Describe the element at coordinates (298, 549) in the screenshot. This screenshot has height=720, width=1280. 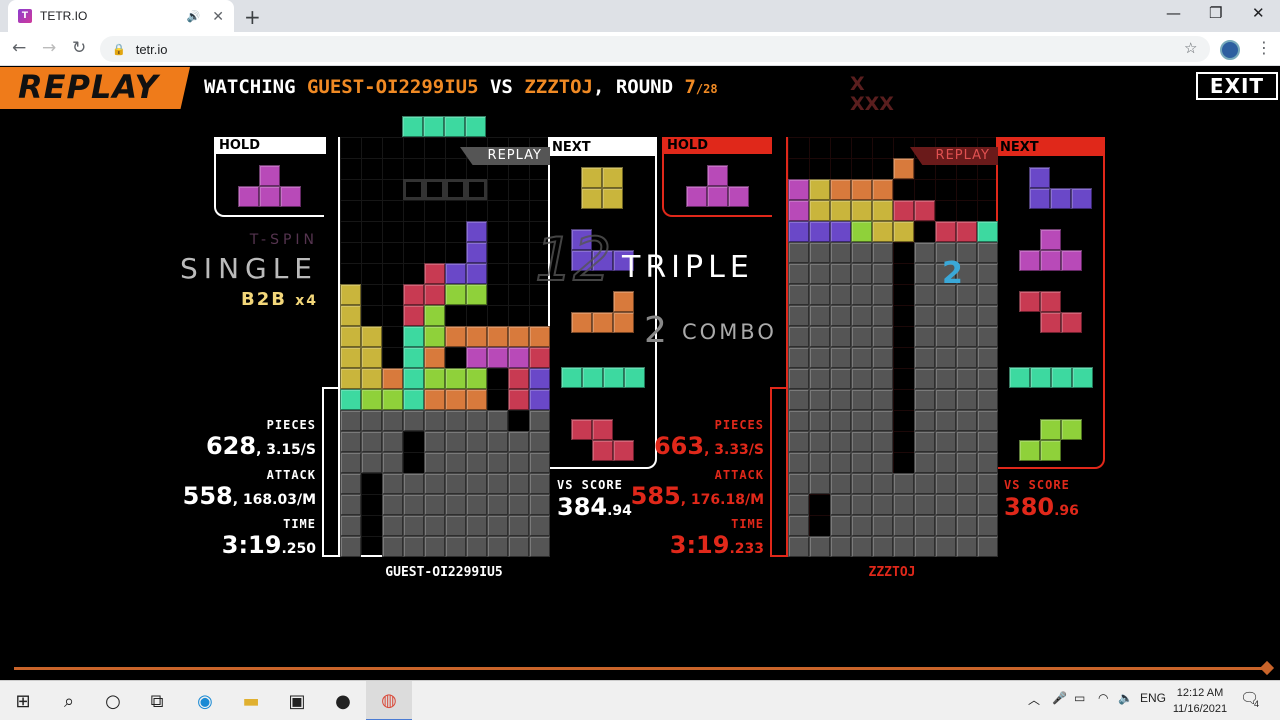
I see `left-time-ms: .250` at that location.